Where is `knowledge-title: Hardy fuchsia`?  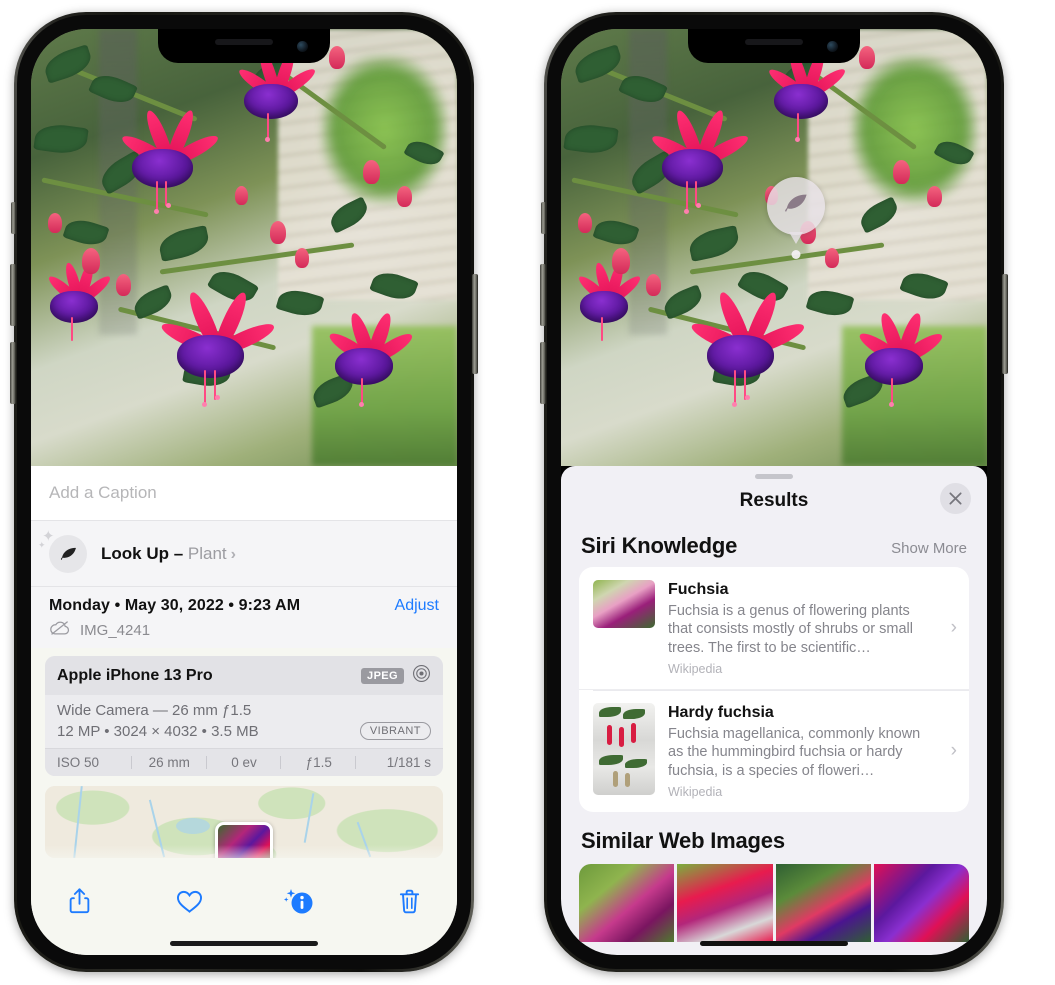 knowledge-title: Hardy fuchsia is located at coordinates (721, 713).